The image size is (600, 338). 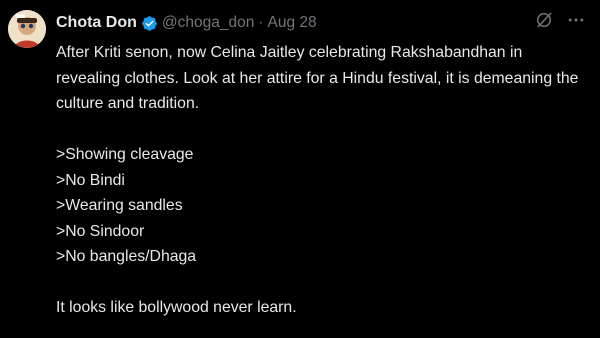 I want to click on tweet-header: Chota Don @choga_don · Aug 28, so click(x=186, y=23).